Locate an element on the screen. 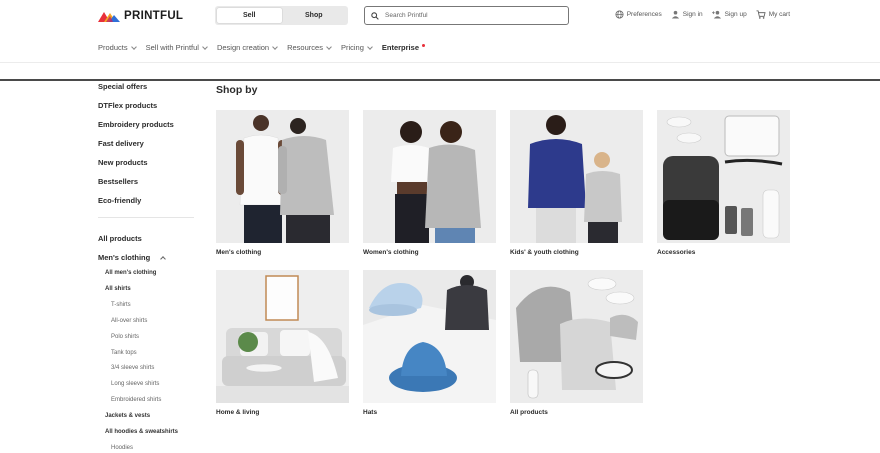 This screenshot has height=453, width=880. category-label: Kids' & youth clothing is located at coordinates (576, 252).